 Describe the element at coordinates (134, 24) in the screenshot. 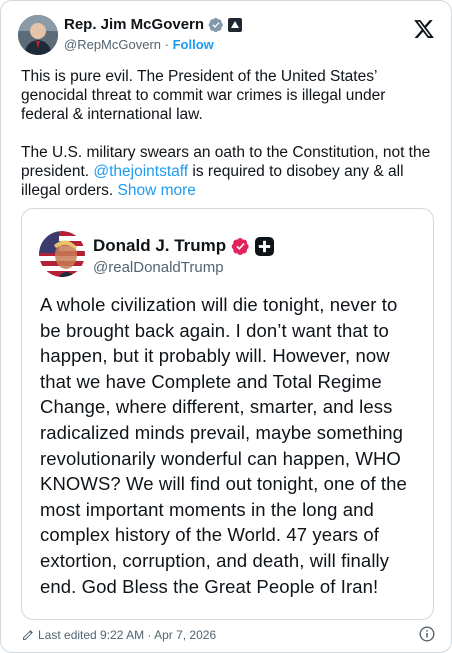

I see `author-name: Rep. Jim McGovern` at that location.